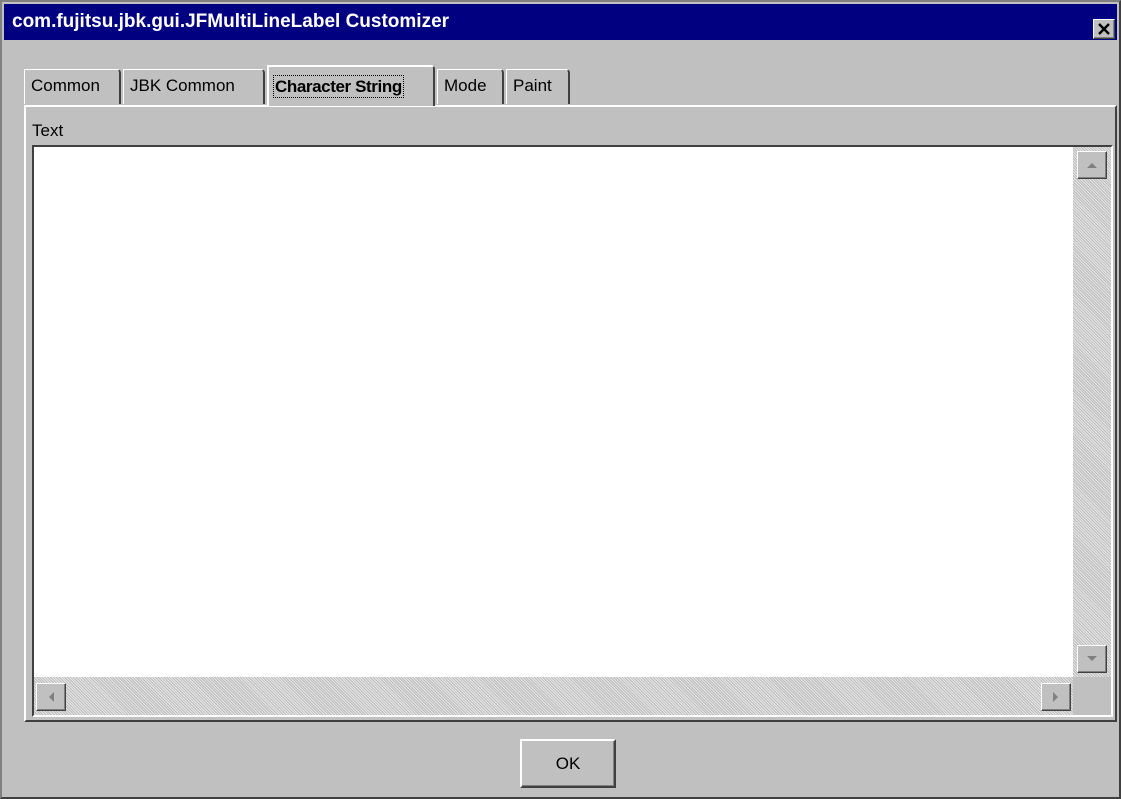 The width and height of the screenshot is (1121, 799). I want to click on tab-paint: Paint, so click(538, 86).